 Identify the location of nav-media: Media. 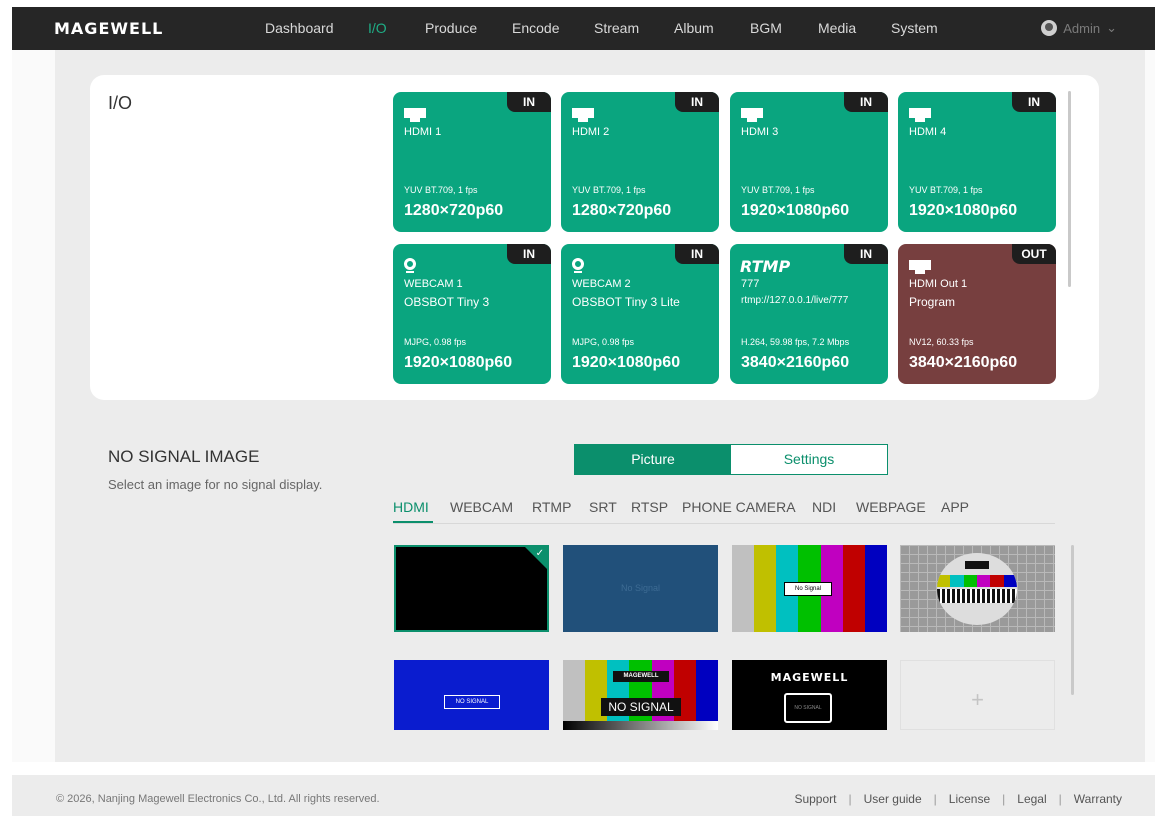
(837, 28).